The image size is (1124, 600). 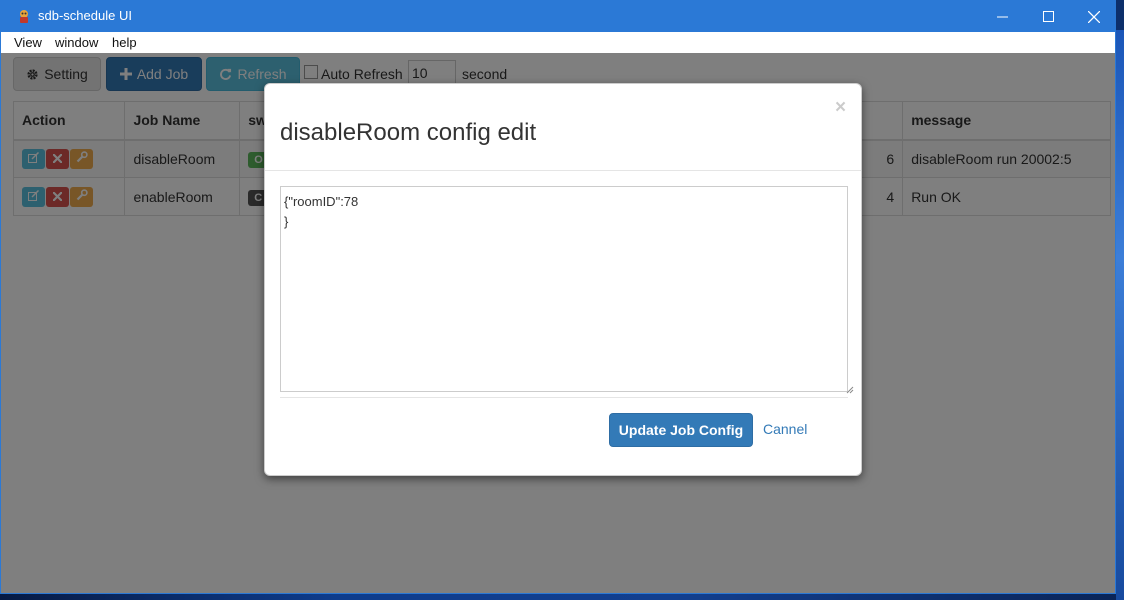 I want to click on minimize-button, so click(x=1002, y=16).